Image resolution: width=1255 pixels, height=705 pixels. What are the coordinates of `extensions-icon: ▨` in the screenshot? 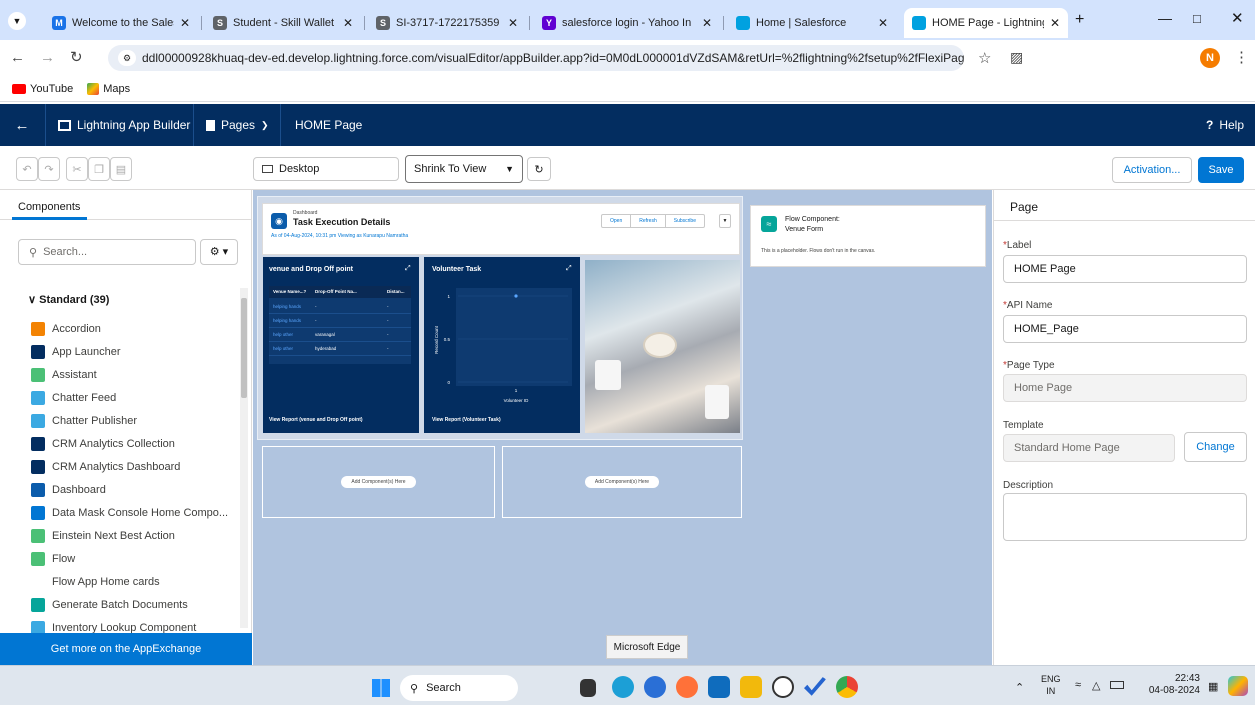 It's located at (1016, 57).